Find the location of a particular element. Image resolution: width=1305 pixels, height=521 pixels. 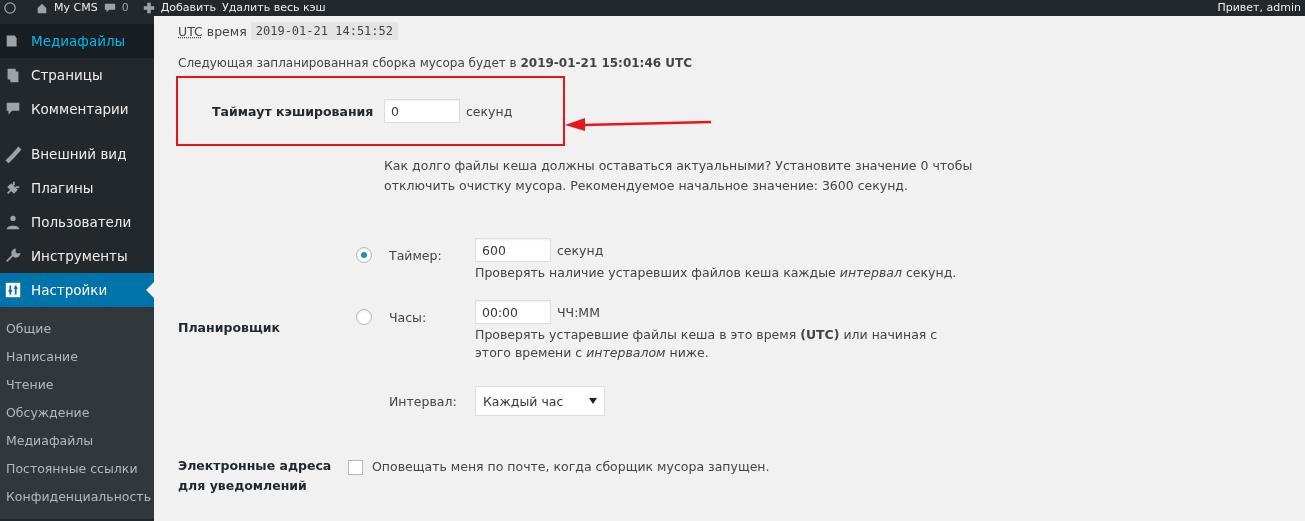

submenu-item: Медиафайлы is located at coordinates (77, 441).